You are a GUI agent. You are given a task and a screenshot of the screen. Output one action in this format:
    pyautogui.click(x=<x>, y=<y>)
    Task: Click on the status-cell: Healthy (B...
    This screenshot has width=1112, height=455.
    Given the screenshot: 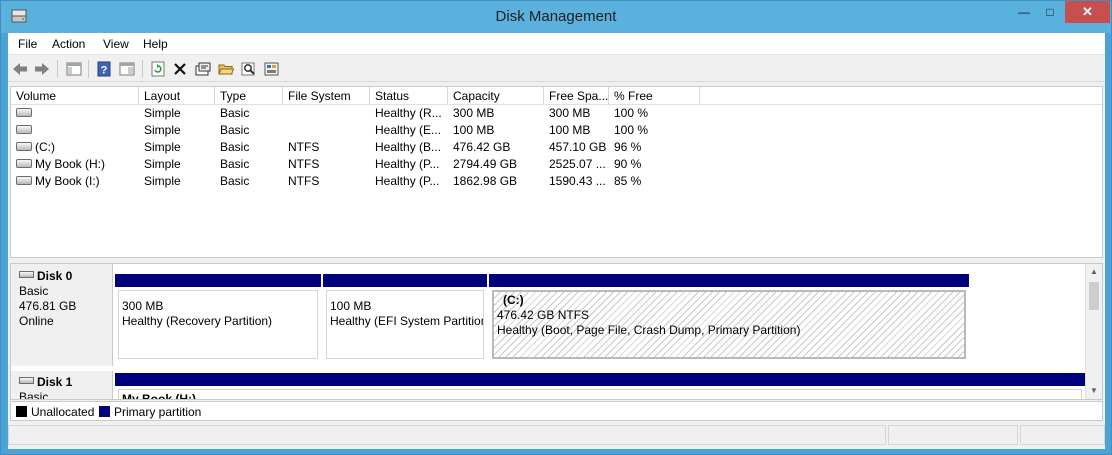 What is the action you would take?
    pyautogui.click(x=408, y=147)
    